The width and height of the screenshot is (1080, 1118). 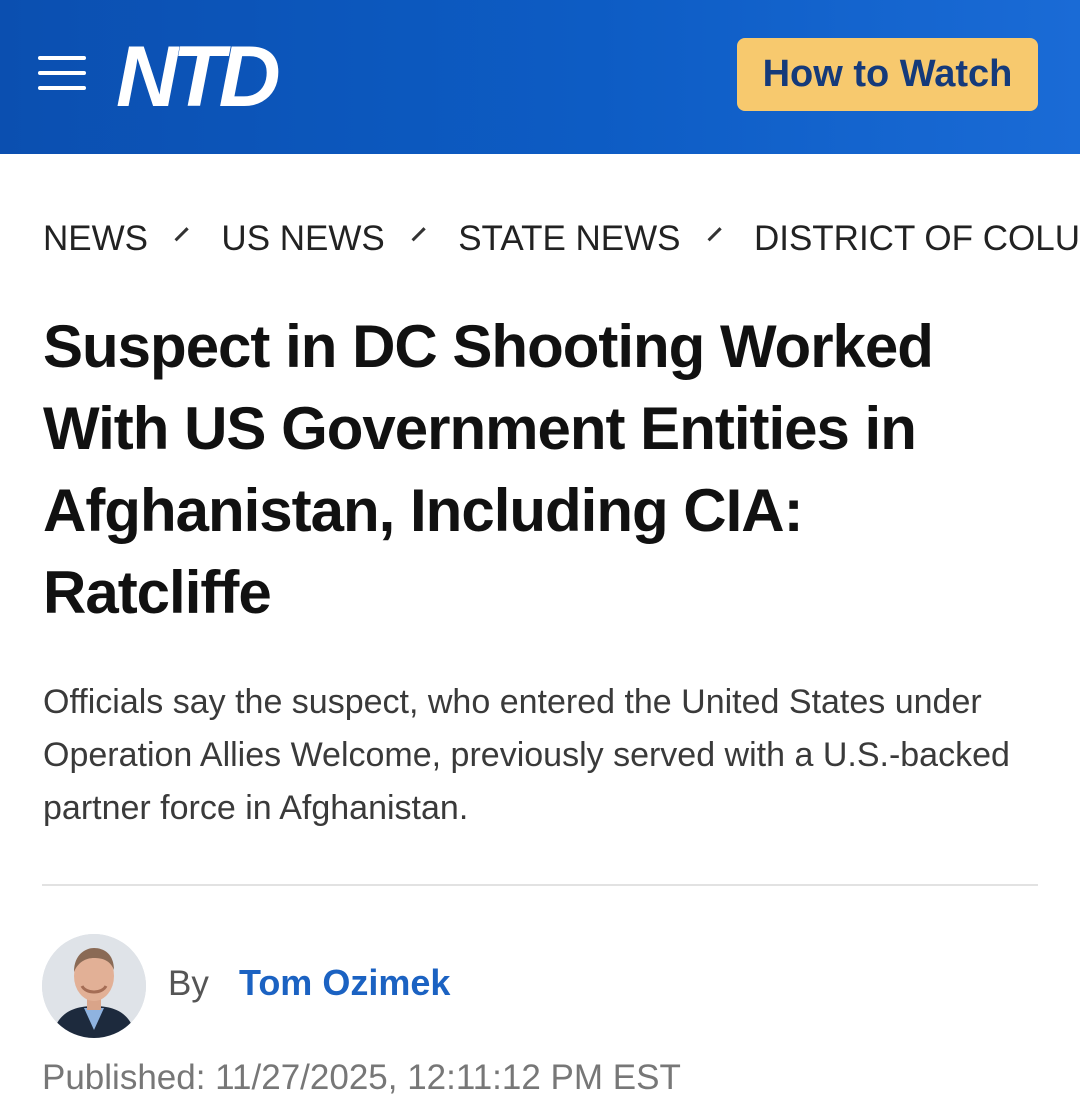 What do you see at coordinates (569, 239) in the screenshot?
I see `breadcrumb-state-news: STATE NEWS` at bounding box center [569, 239].